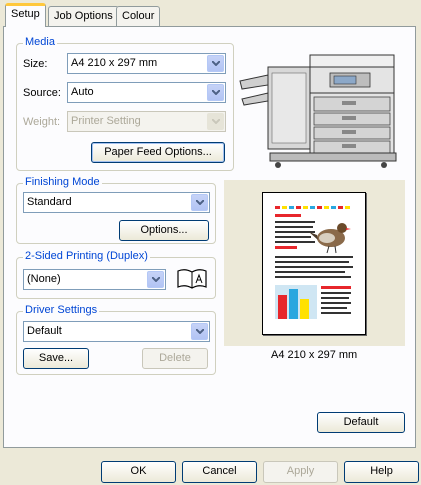 This screenshot has width=421, height=485. What do you see at coordinates (192, 279) in the screenshot?
I see `duplex-book-icon` at bounding box center [192, 279].